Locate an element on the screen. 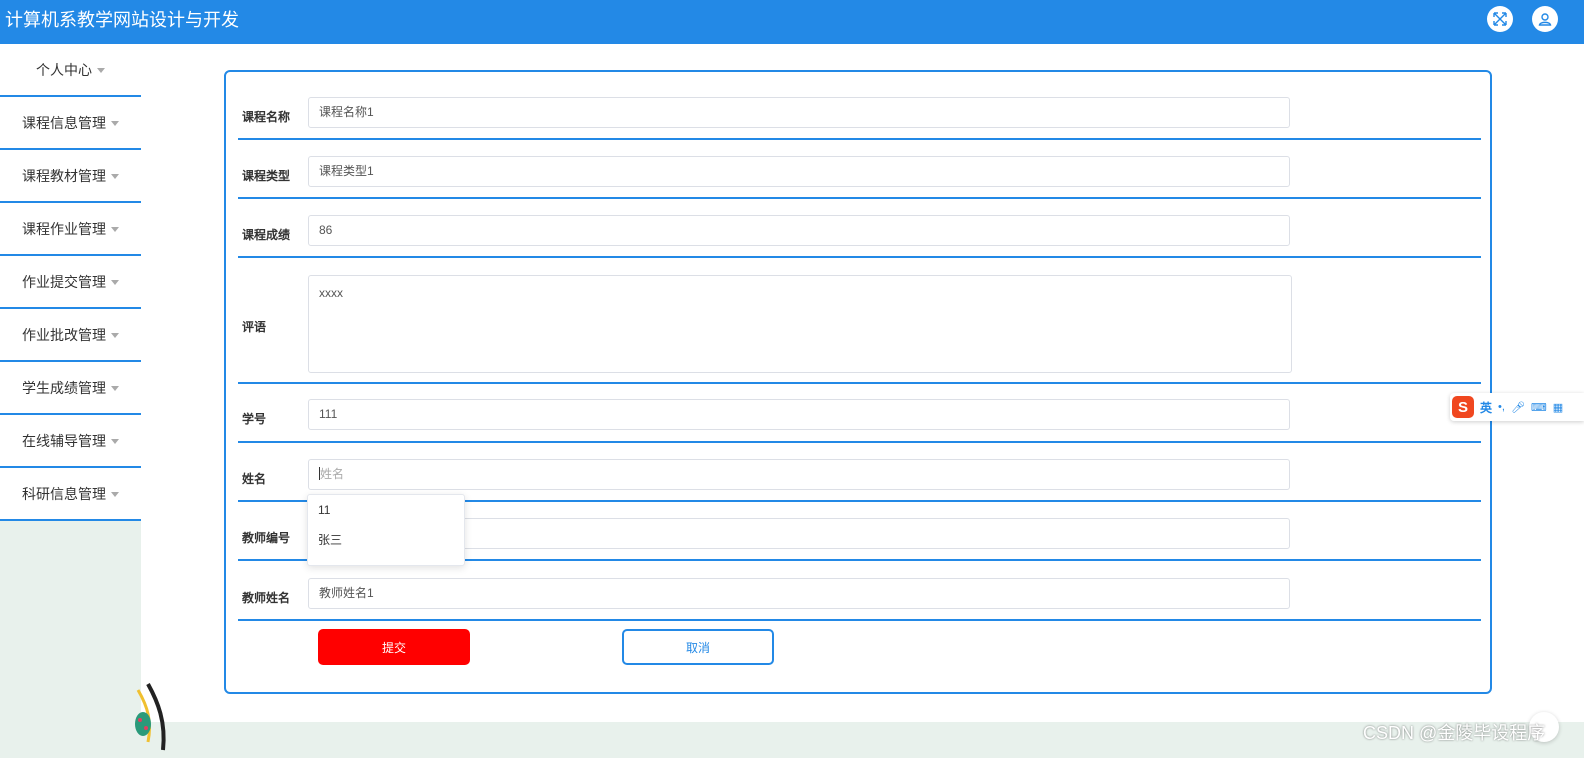 Image resolution: width=1584 pixels, height=758 pixels. ime-logo: S is located at coordinates (1463, 407).